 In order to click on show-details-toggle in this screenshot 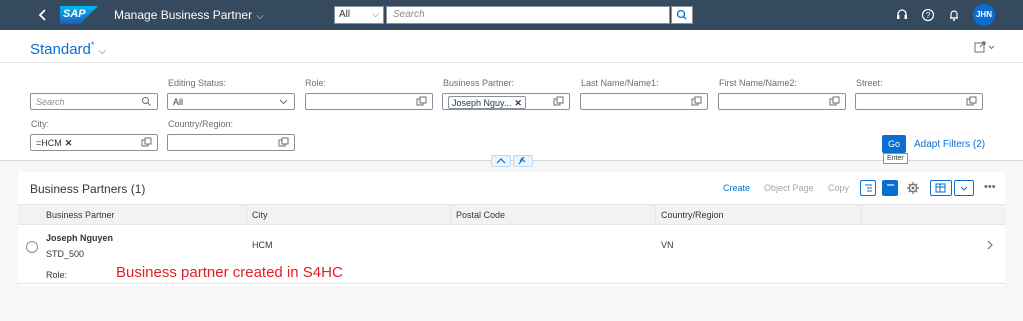, I will do `click(868, 188)`.